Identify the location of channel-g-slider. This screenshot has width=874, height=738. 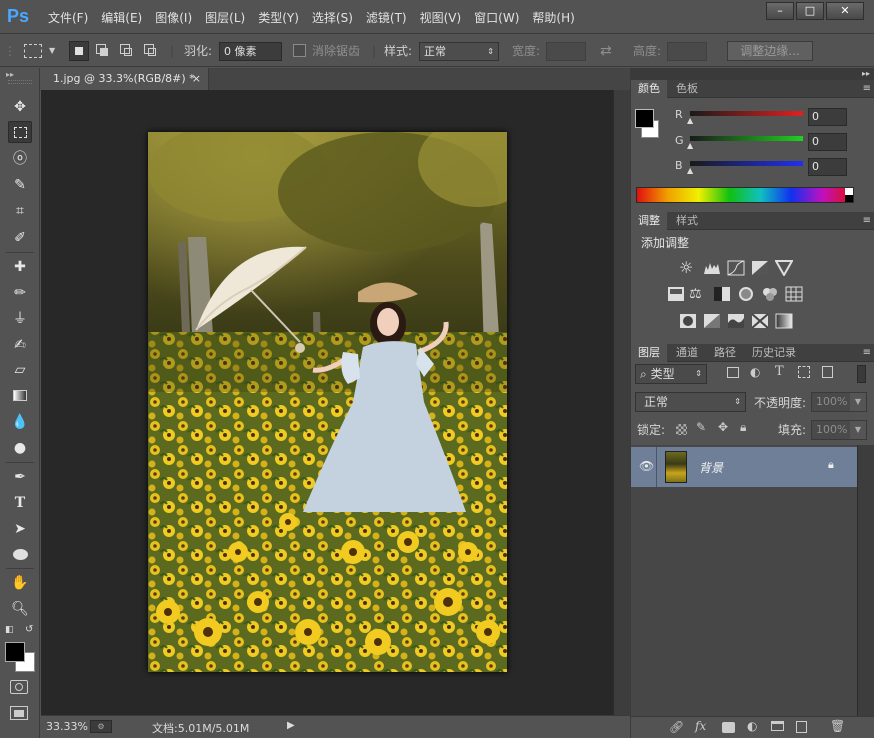
(746, 138).